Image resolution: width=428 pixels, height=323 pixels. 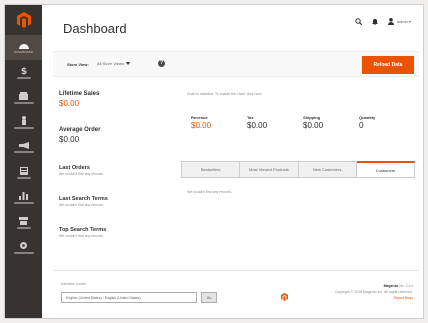 What do you see at coordinates (69, 139) in the screenshot?
I see `average-order-value: $0.00` at bounding box center [69, 139].